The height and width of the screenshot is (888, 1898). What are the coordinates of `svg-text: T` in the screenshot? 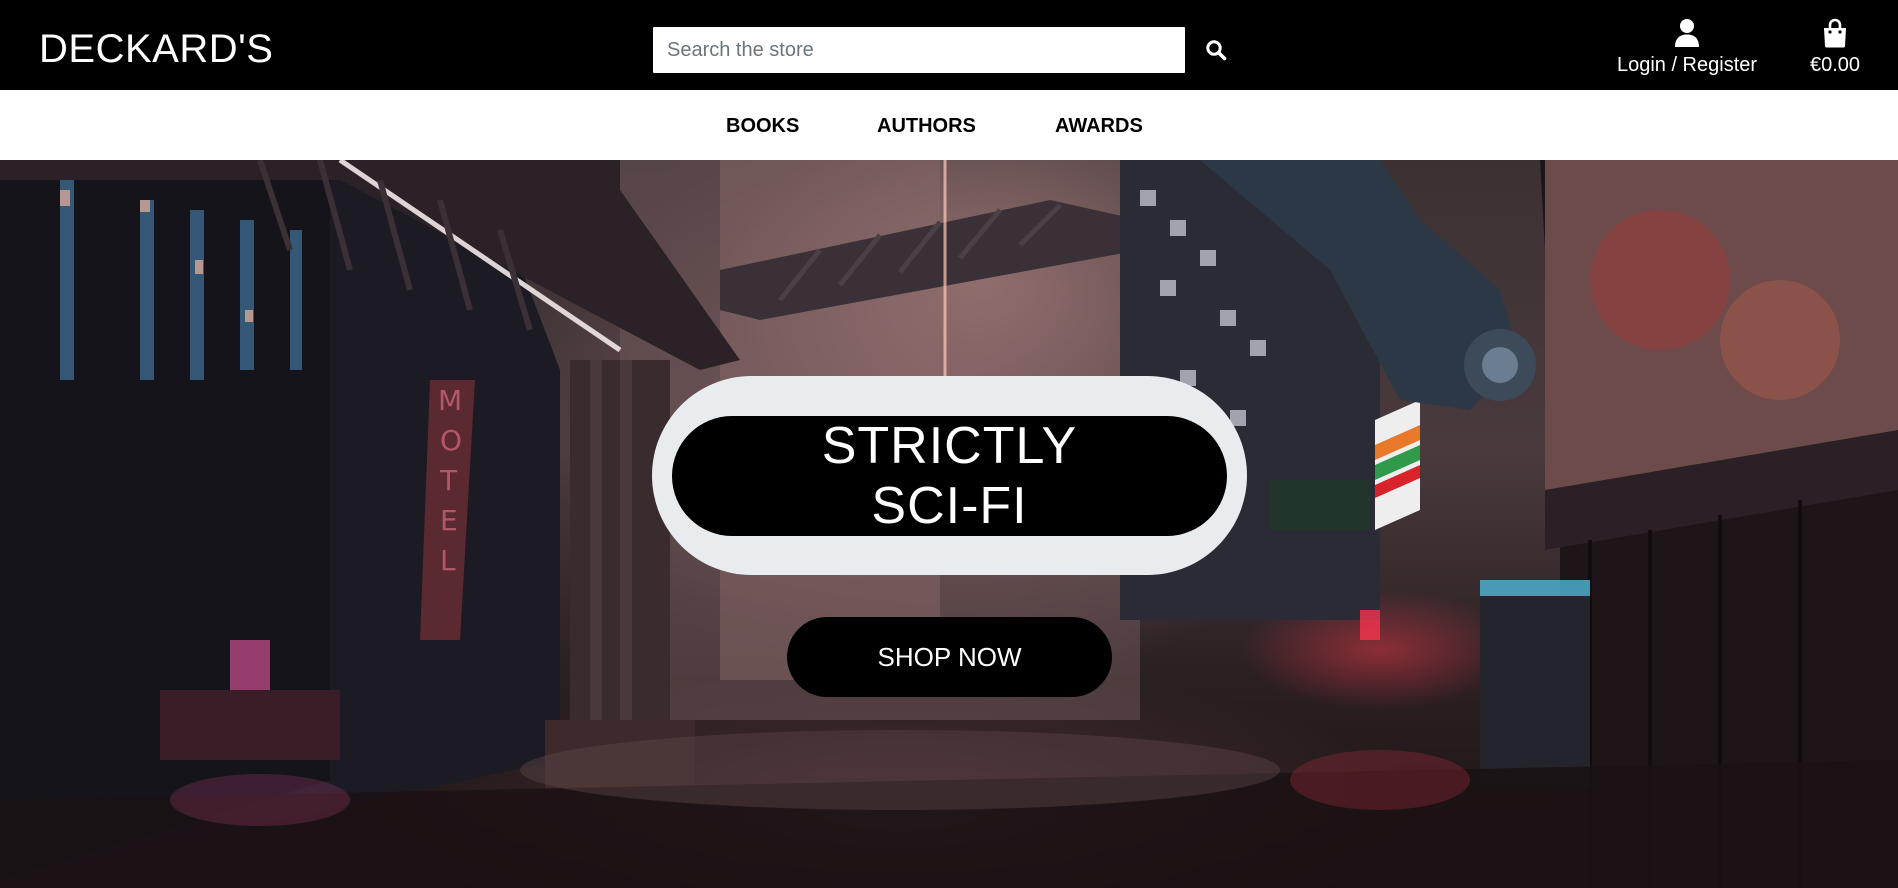 It's located at (448, 480).